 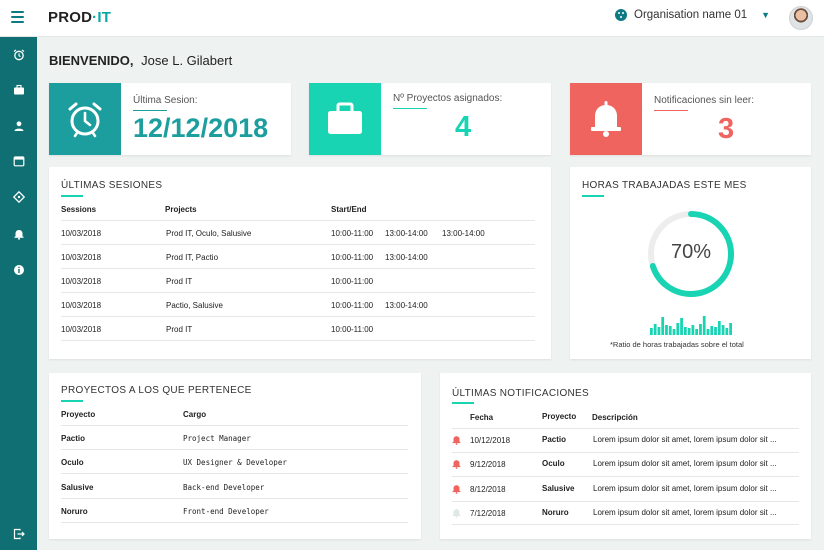 What do you see at coordinates (226, 511) in the screenshot?
I see `project-role: Front-end Developer` at bounding box center [226, 511].